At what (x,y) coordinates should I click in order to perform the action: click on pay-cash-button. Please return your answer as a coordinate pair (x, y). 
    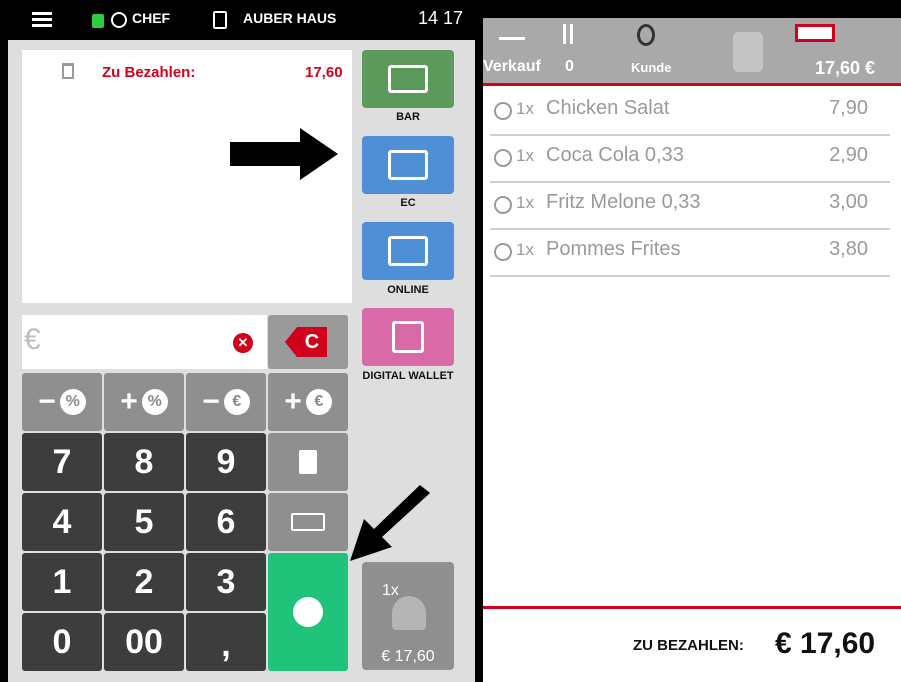
    Looking at the image, I should click on (408, 79).